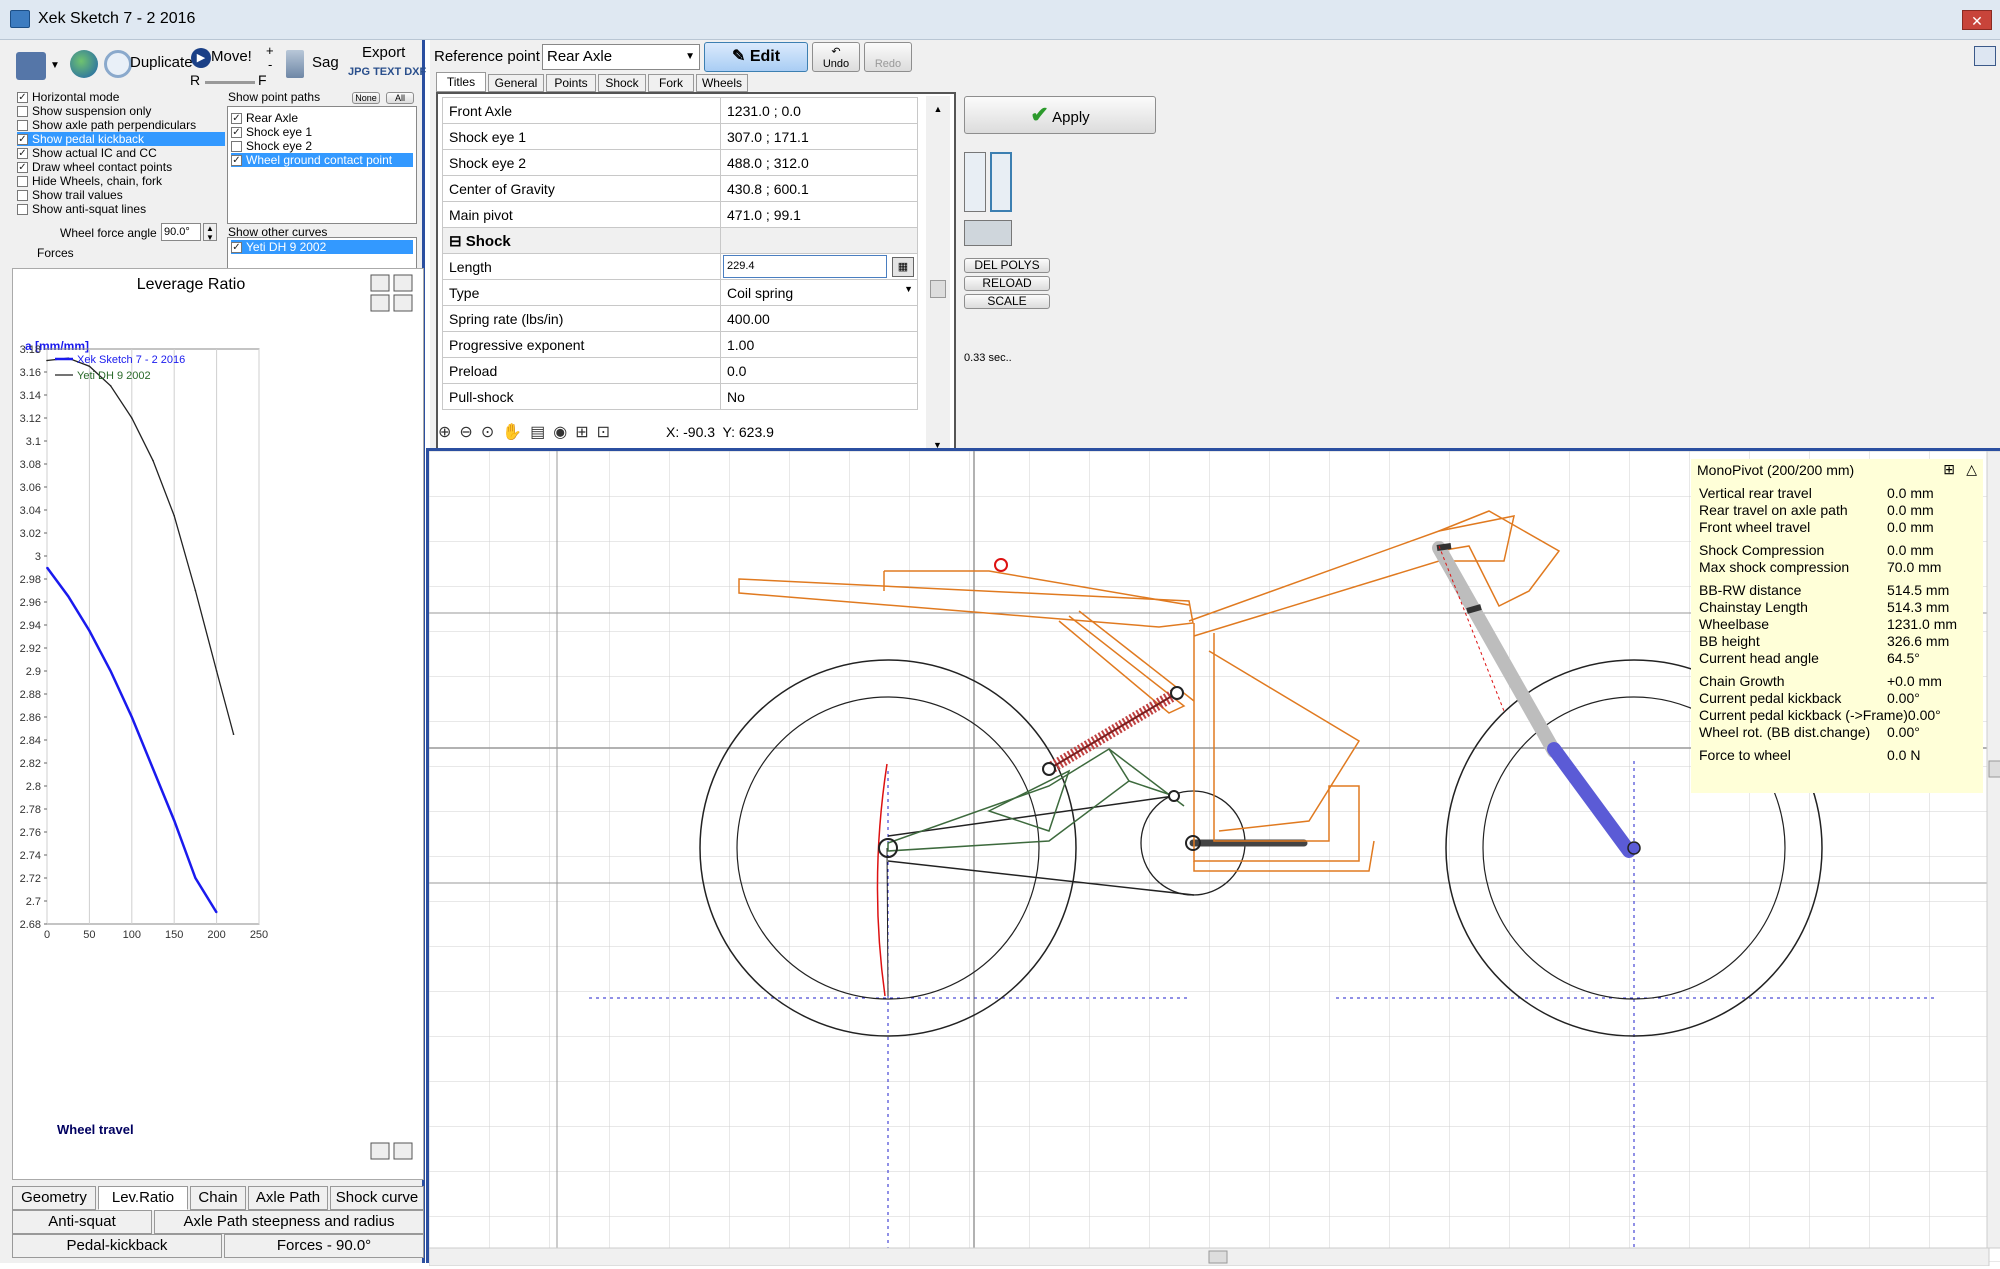 This screenshot has width=2000, height=1269. I want to click on tab-lev-ratio: Lev.Ratio, so click(143, 1198).